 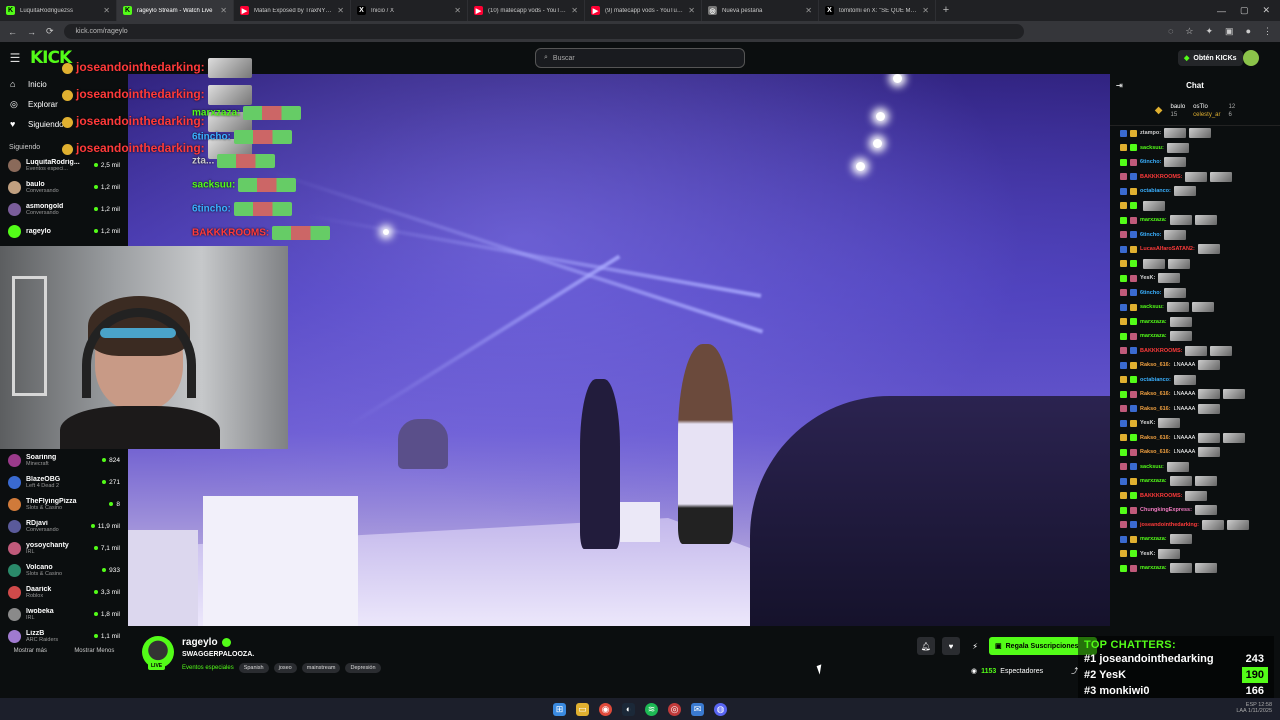 I want to click on collapse-chat-icon: ⇥, so click(x=1119, y=85).